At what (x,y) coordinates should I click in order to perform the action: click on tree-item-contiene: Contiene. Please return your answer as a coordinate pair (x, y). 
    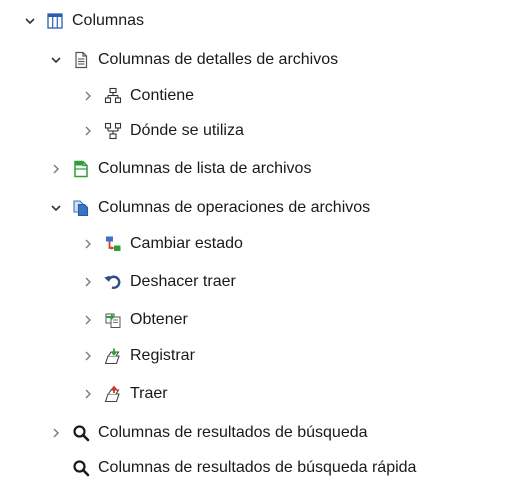
    Looking at the image, I should click on (137, 96).